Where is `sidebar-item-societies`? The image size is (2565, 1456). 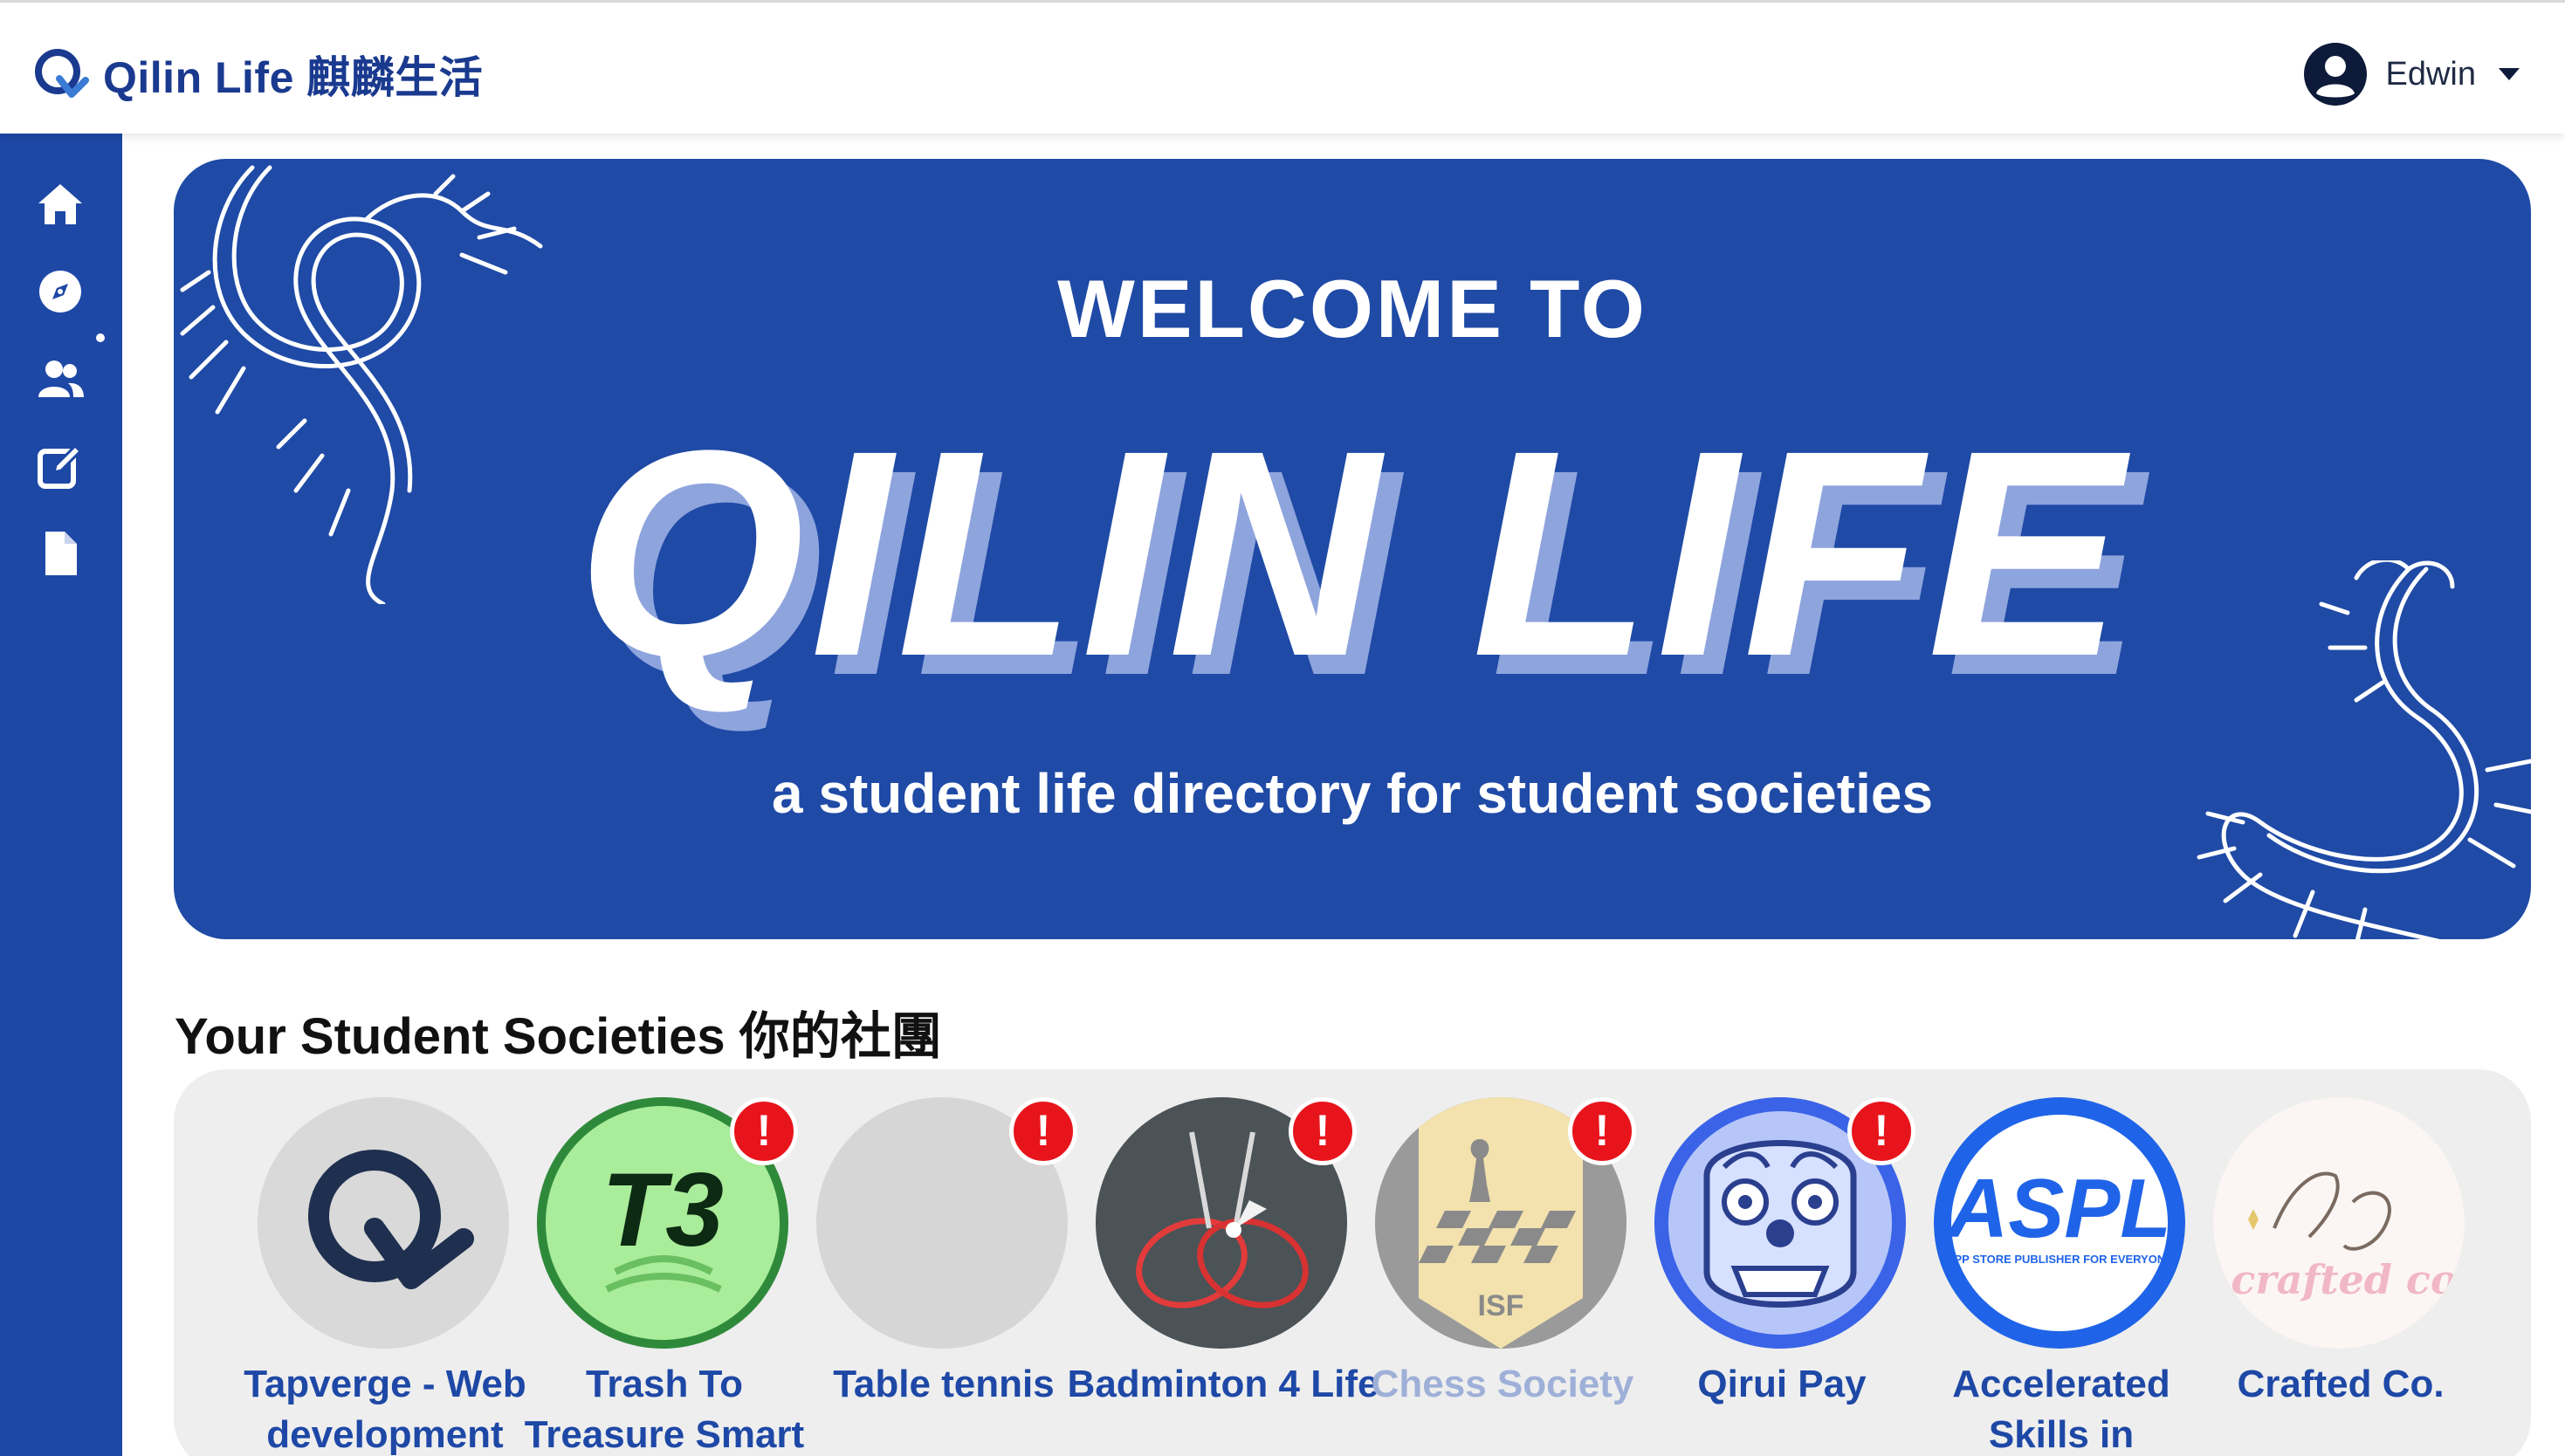
sidebar-item-societies is located at coordinates (60, 379).